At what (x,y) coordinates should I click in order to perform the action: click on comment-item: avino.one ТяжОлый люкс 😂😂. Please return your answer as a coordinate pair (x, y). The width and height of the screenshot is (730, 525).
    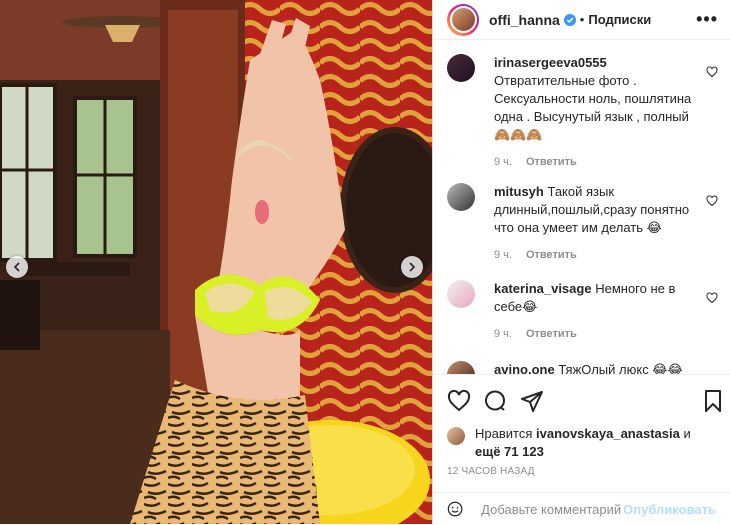
    Looking at the image, I should click on (585, 367).